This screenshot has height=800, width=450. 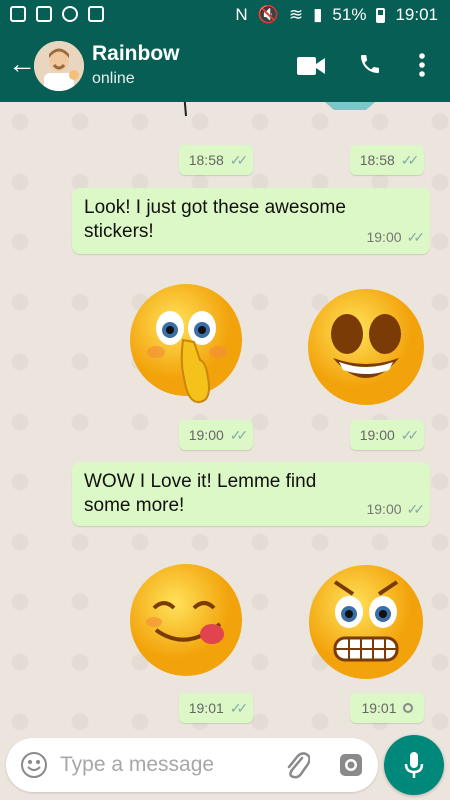 I want to click on clock: 19:01, so click(x=416, y=14).